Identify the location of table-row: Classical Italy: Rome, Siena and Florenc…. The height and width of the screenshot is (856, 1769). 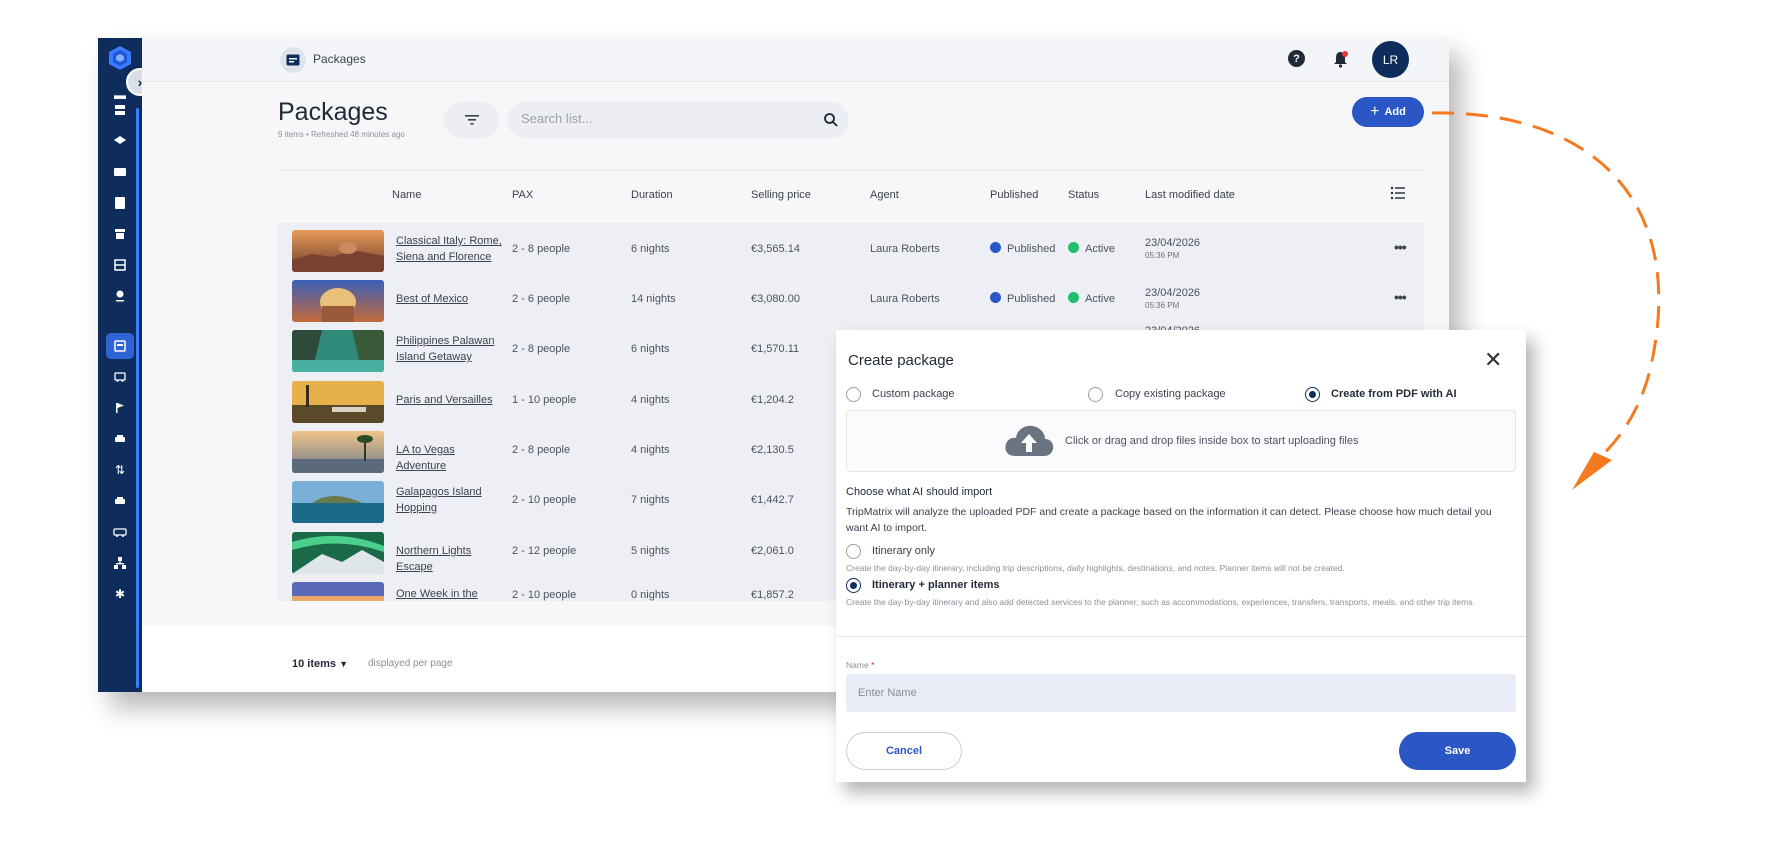
(851, 249).